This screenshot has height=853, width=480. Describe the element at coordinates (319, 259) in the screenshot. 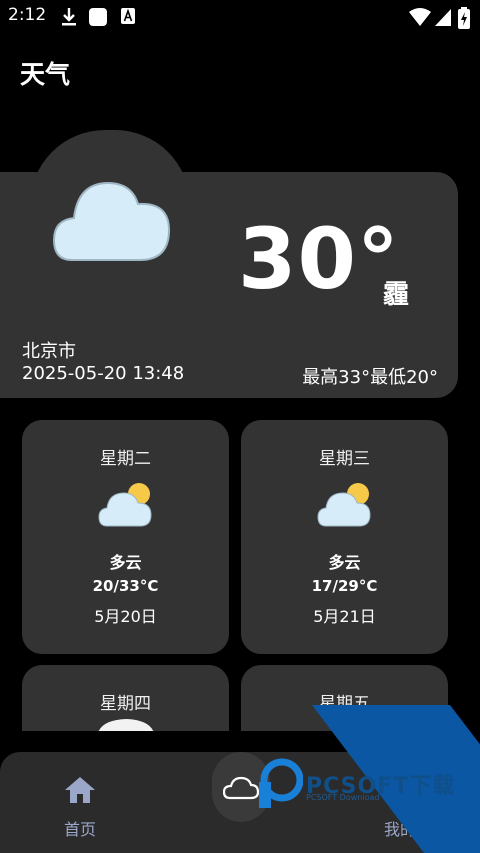

I see `current-temperature: 30°` at that location.